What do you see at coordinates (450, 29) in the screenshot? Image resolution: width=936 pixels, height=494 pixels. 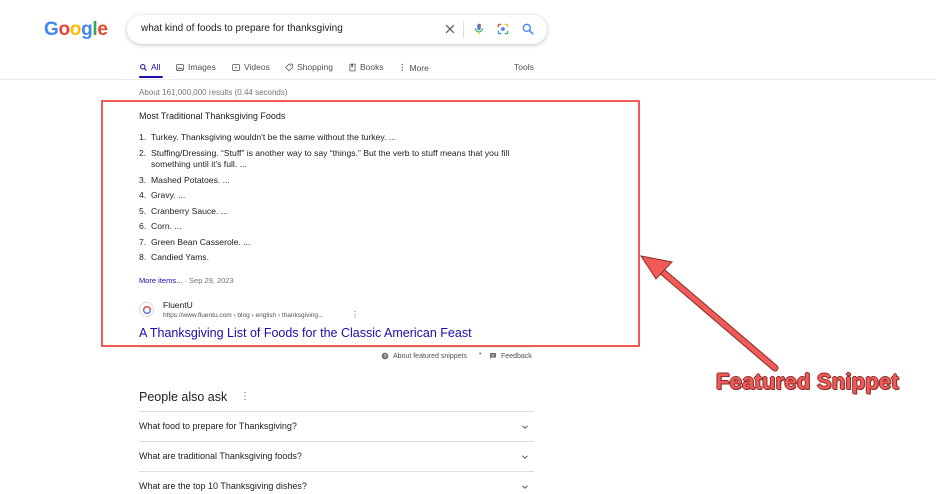 I see `clear-icon` at bounding box center [450, 29].